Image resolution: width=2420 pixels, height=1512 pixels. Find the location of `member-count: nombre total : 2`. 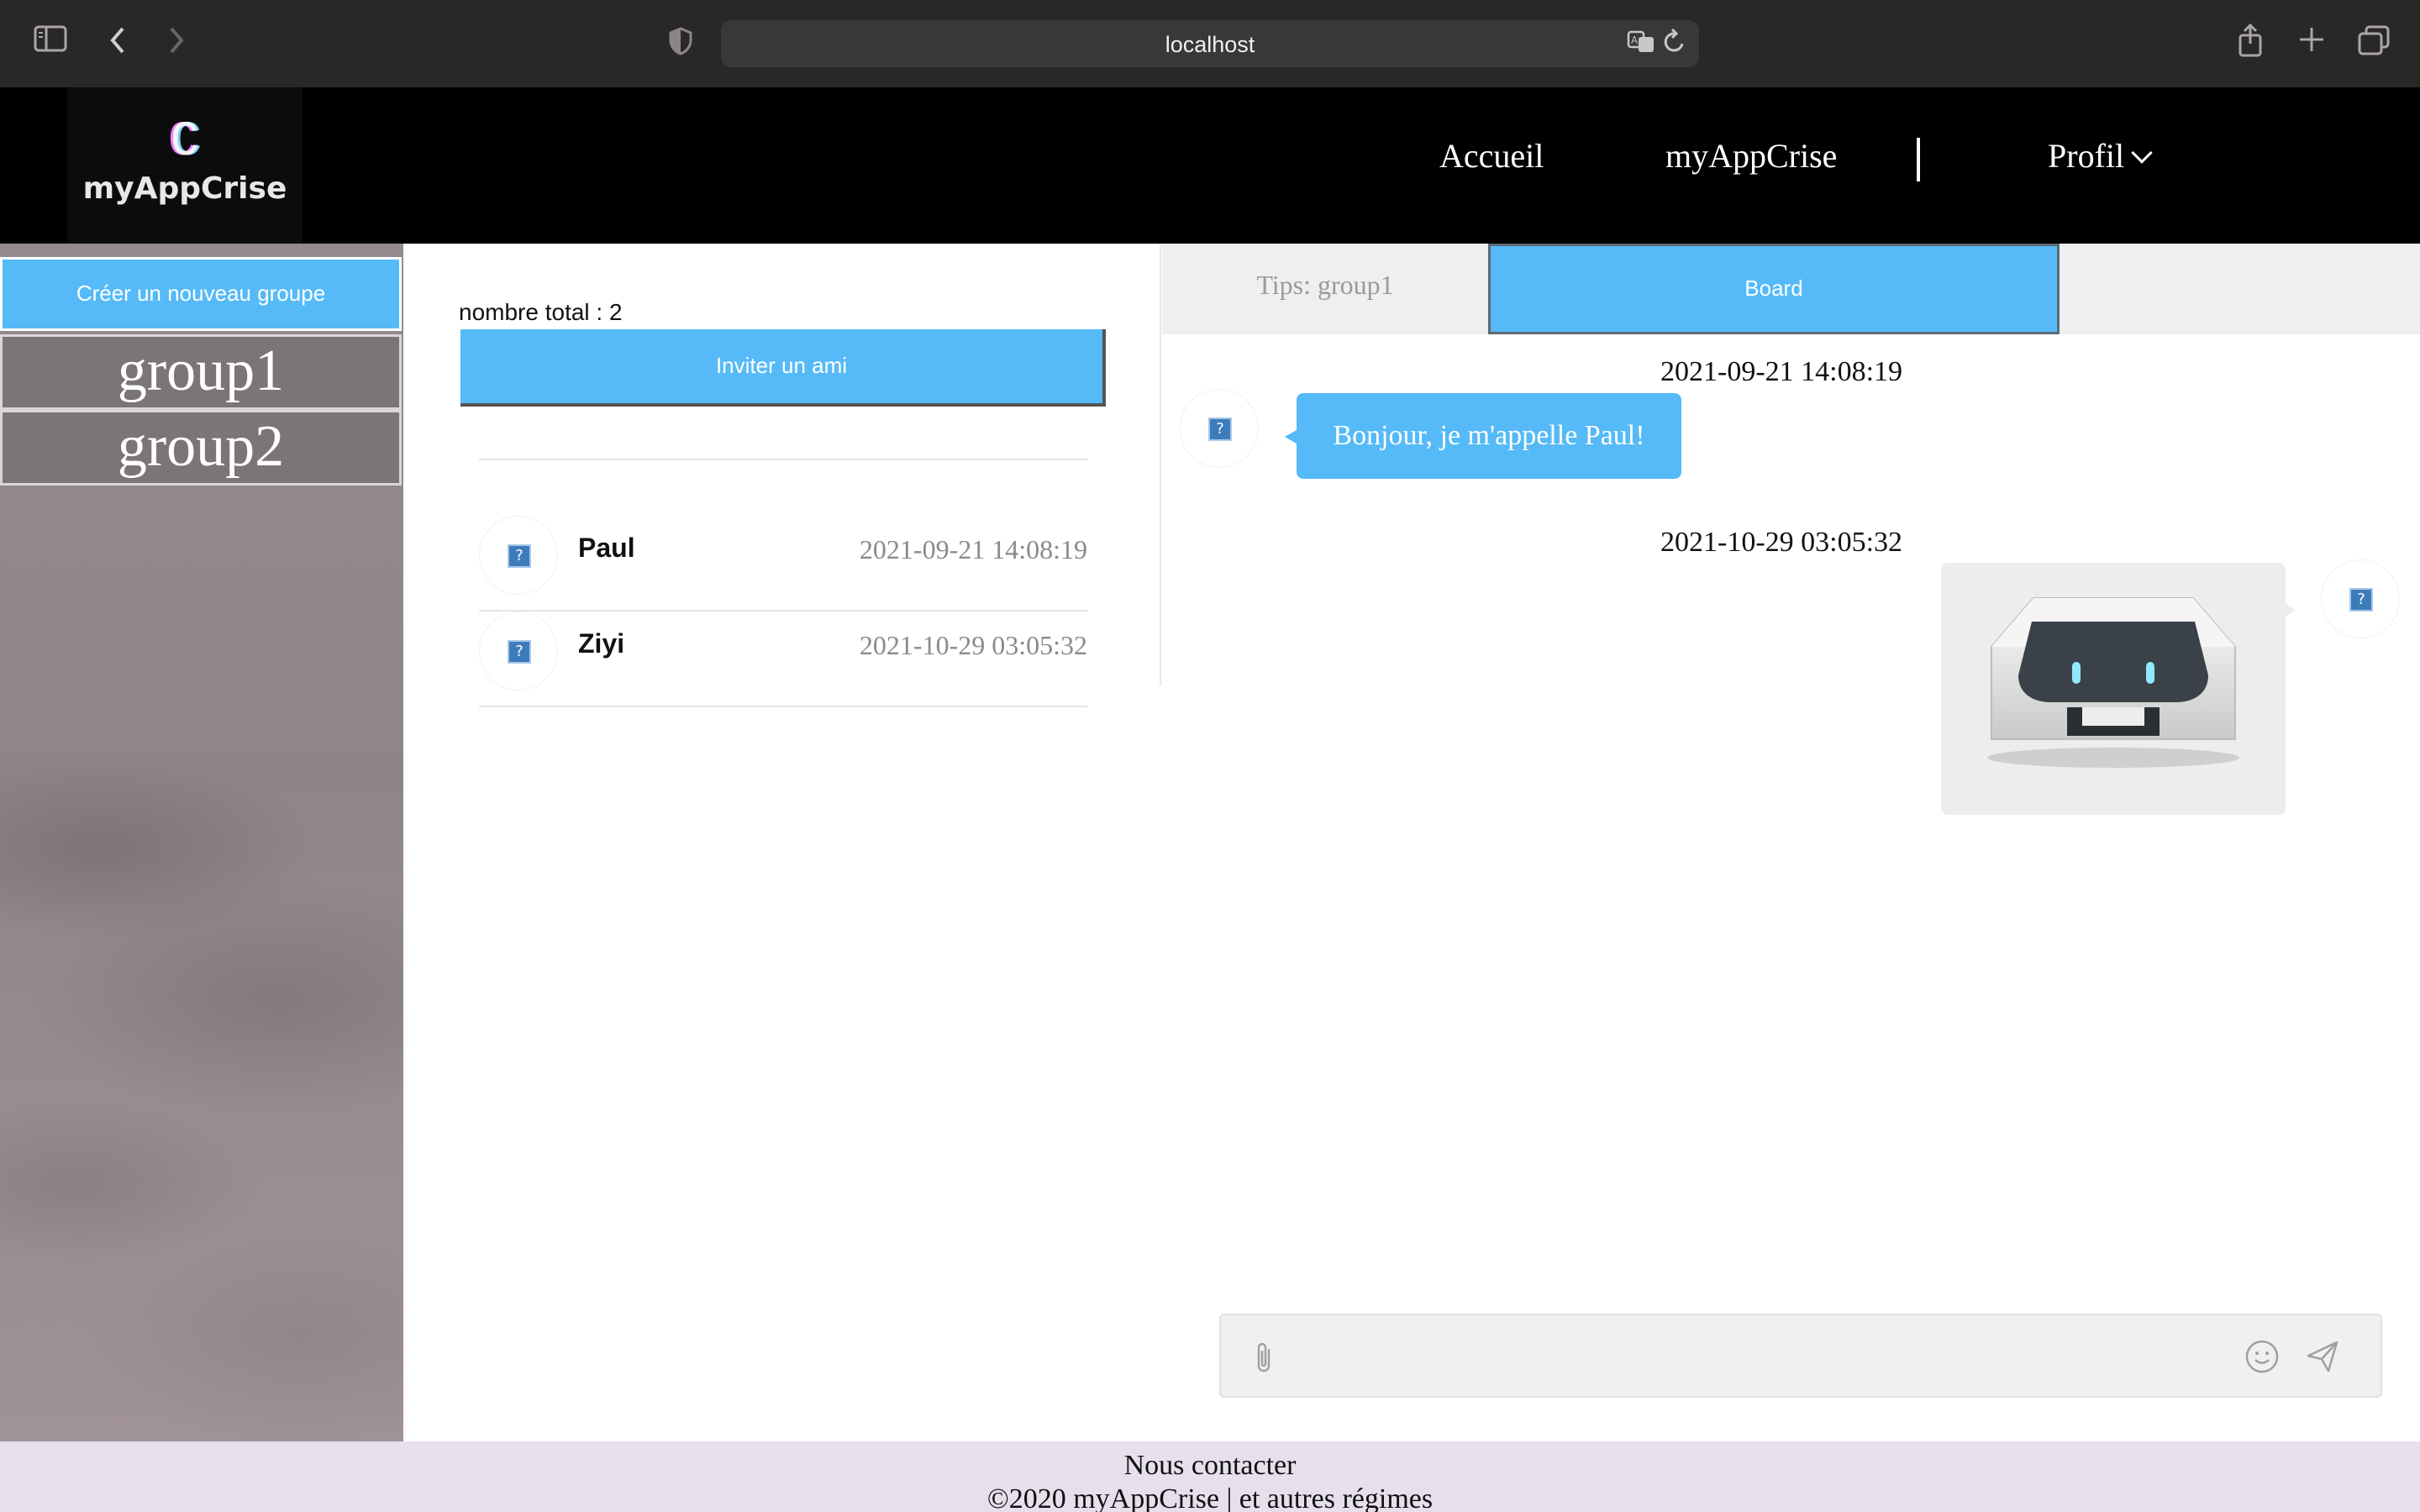

member-count: nombre total : 2 is located at coordinates (541, 312).